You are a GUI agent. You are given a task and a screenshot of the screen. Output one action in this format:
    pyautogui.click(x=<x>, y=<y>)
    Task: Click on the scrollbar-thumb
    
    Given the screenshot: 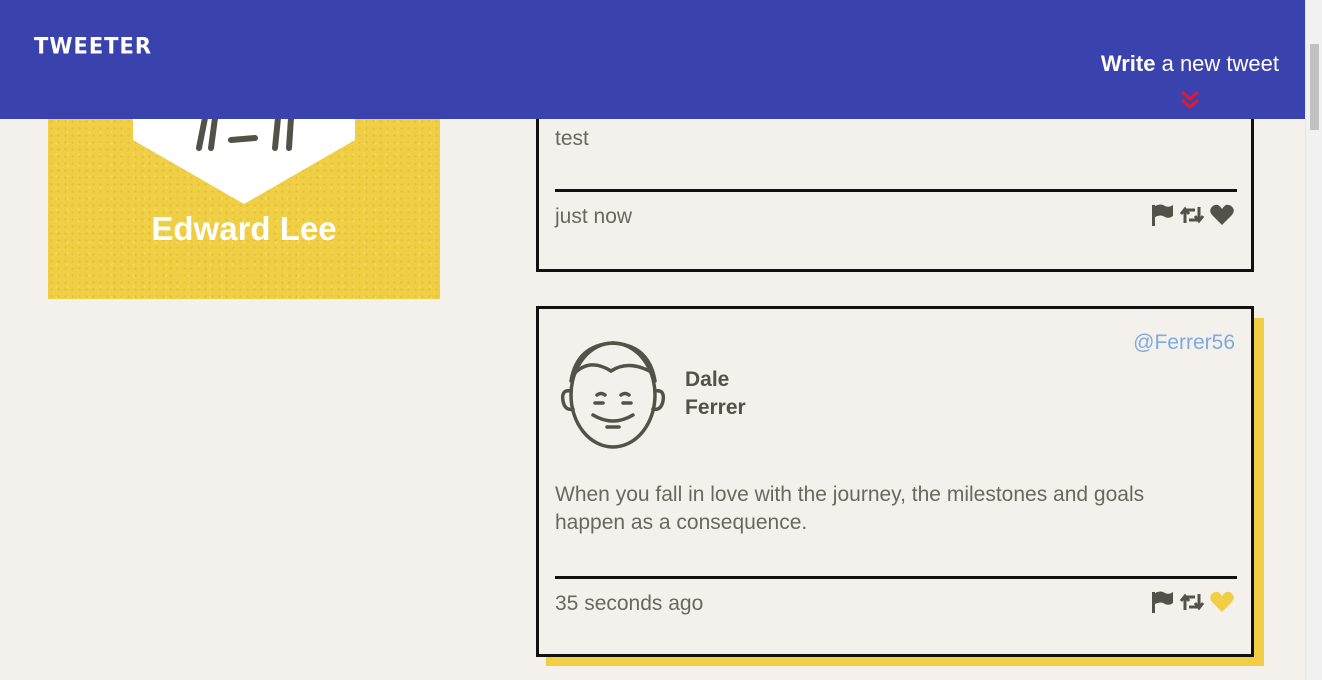 What is the action you would take?
    pyautogui.click(x=1314, y=87)
    